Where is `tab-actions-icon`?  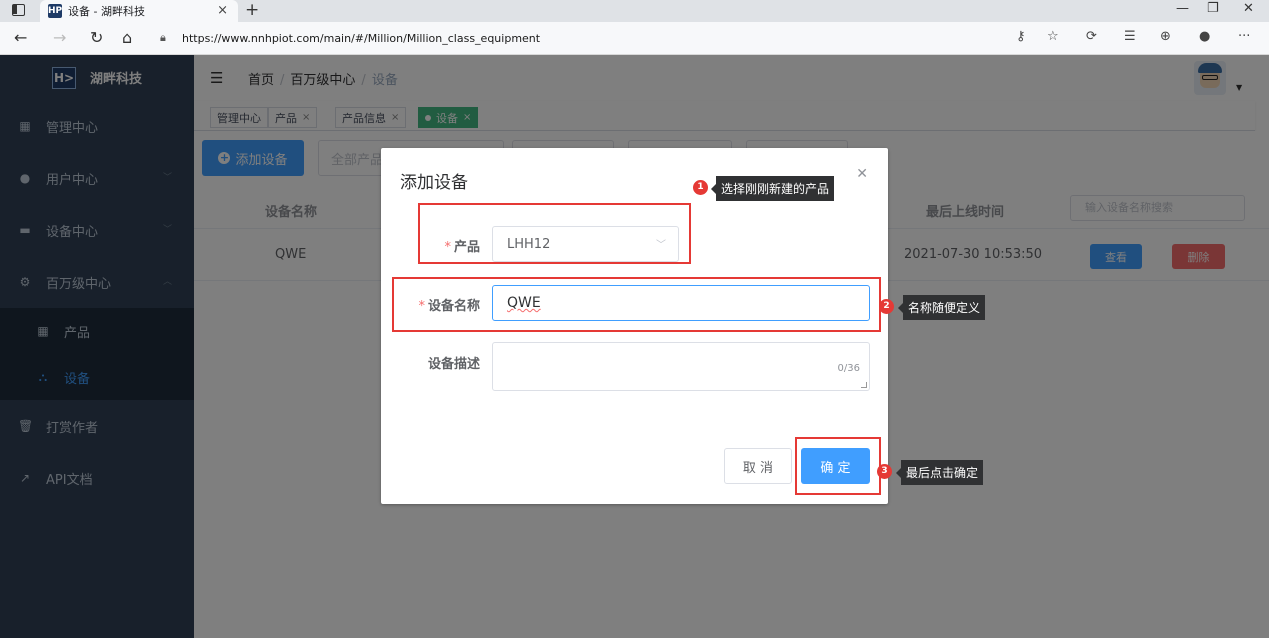 tab-actions-icon is located at coordinates (18, 10).